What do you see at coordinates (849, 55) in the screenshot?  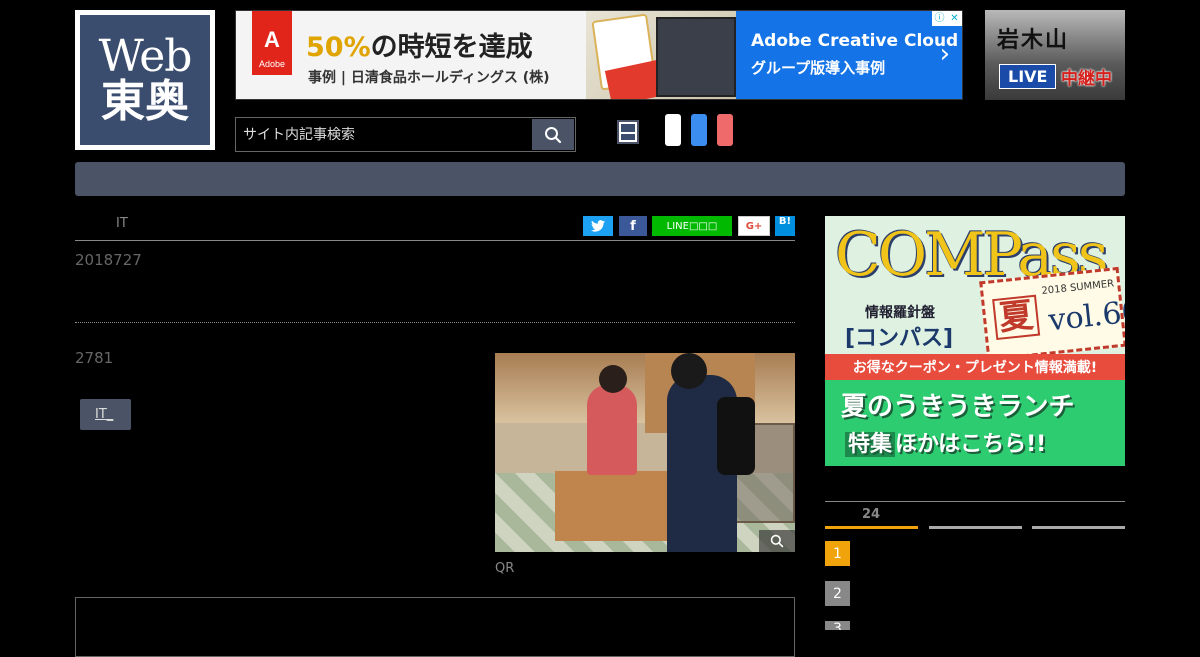 I see `ad-cta-panel: Adobe Creative Cloud グループ版導入事例 ›` at bounding box center [849, 55].